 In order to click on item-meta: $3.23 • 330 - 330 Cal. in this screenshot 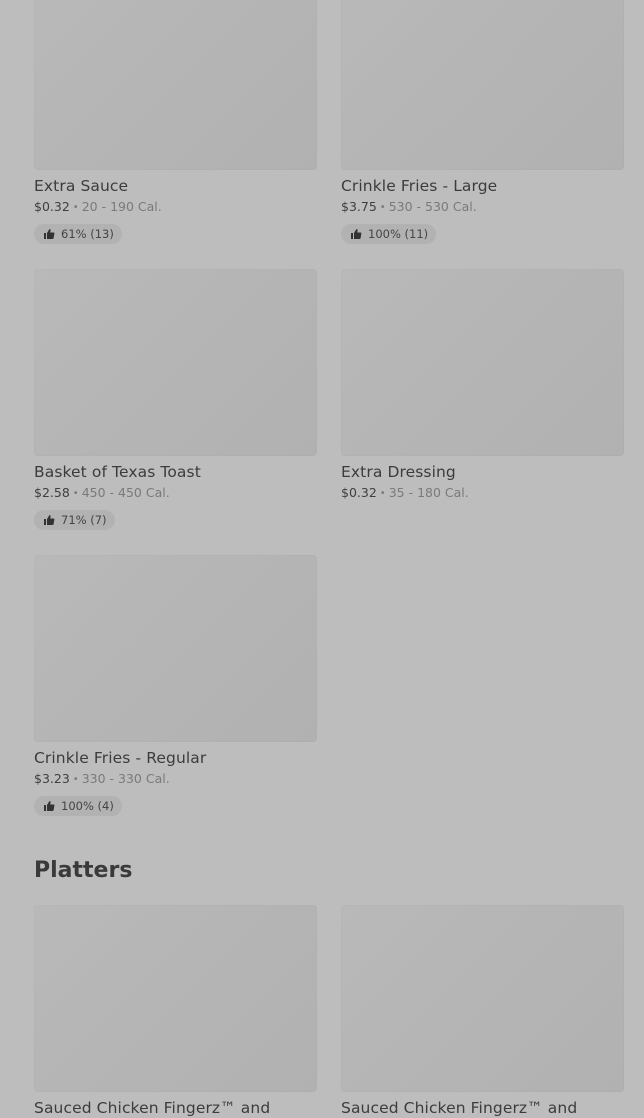, I will do `click(175, 779)`.